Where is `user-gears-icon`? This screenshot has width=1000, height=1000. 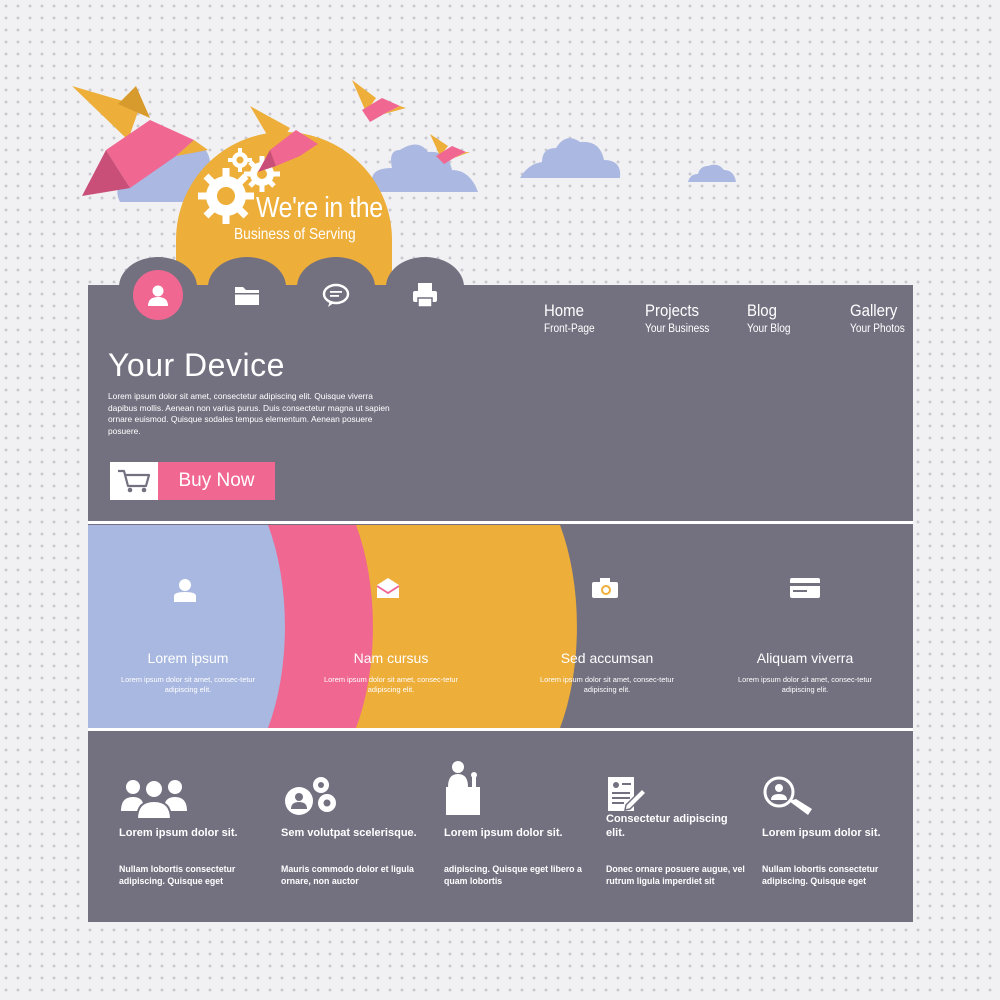 user-gears-icon is located at coordinates (310, 796).